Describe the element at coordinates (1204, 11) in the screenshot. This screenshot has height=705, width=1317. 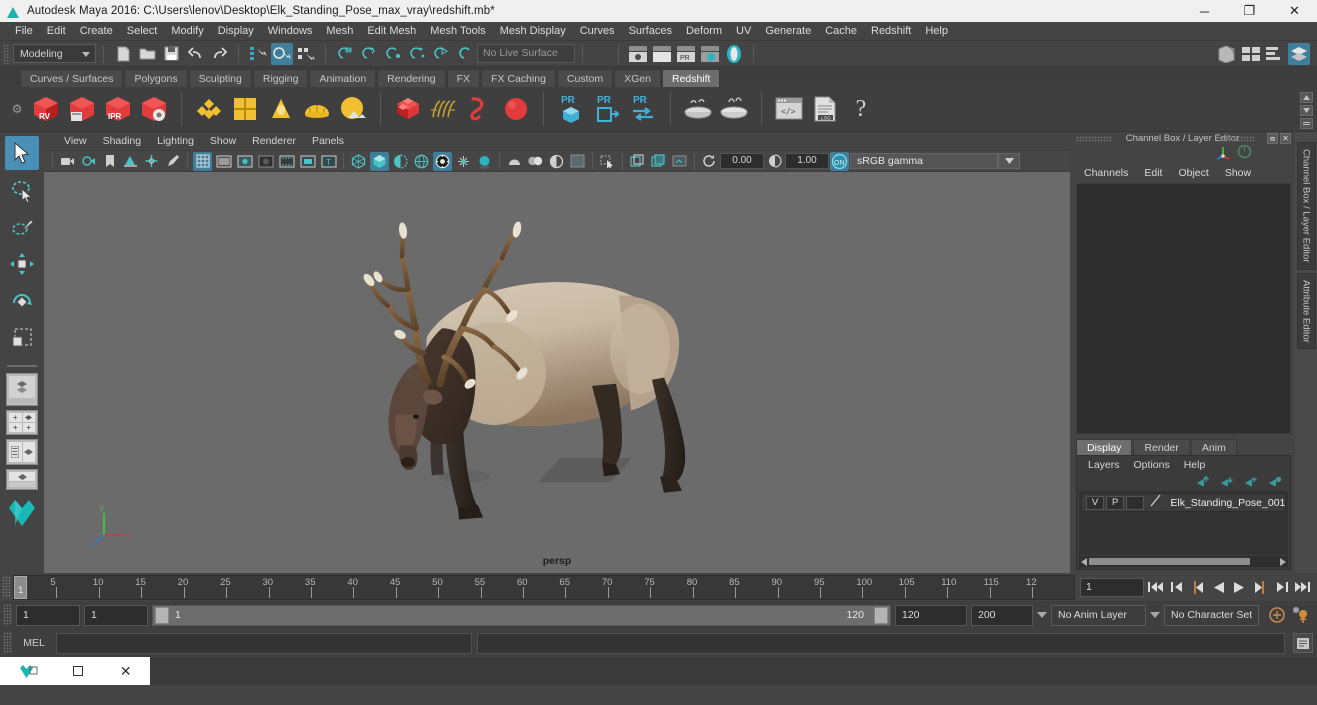
I see `minimize-button: ─` at that location.